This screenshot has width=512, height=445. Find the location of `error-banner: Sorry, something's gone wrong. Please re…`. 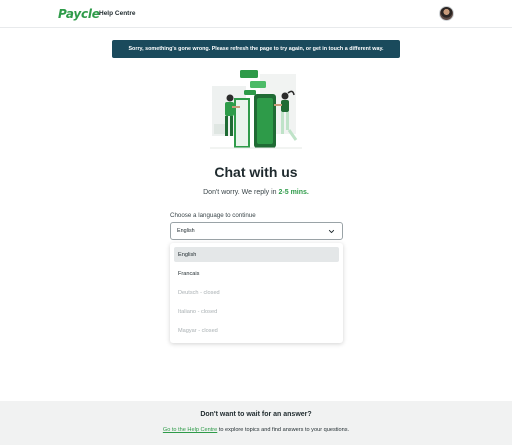

error-banner: Sorry, something's gone wrong. Please re… is located at coordinates (256, 49).